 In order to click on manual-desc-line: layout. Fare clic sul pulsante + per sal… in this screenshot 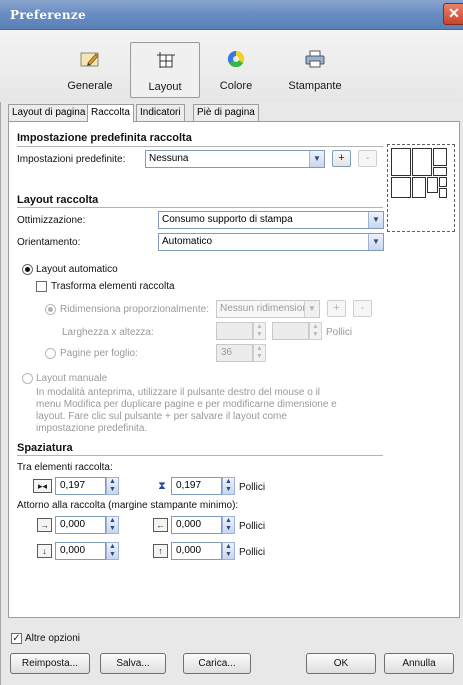, I will do `click(161, 416)`.